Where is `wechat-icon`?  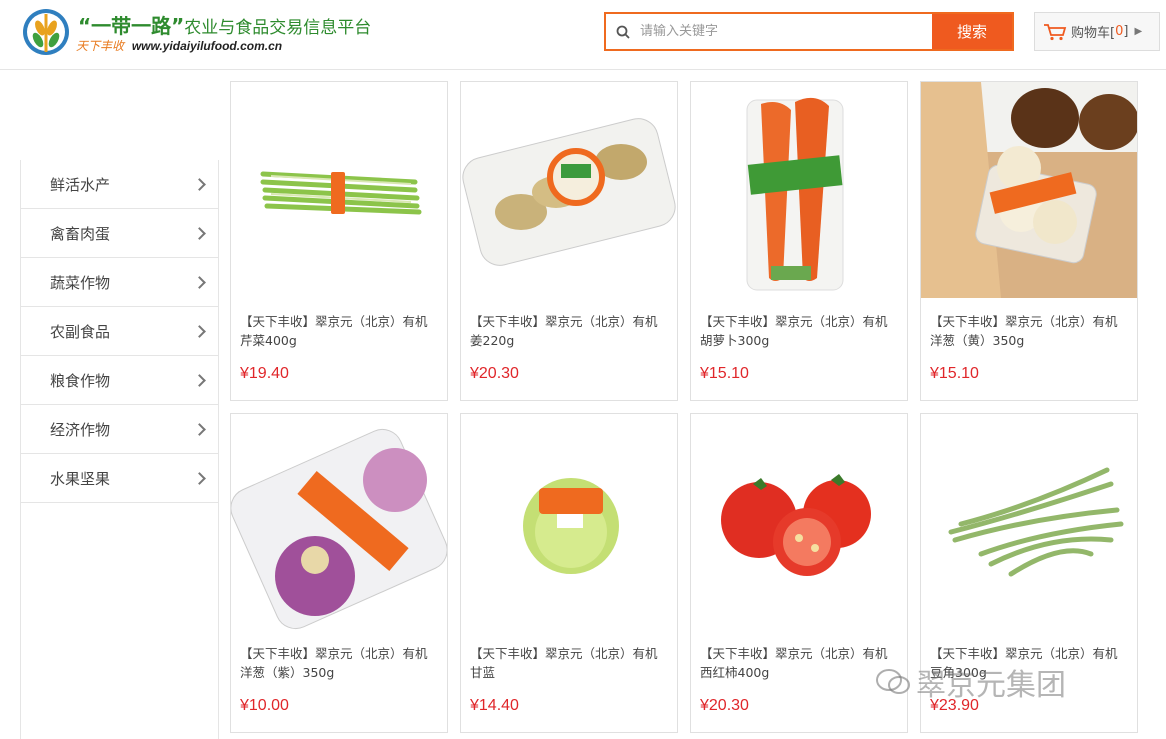 wechat-icon is located at coordinates (893, 681).